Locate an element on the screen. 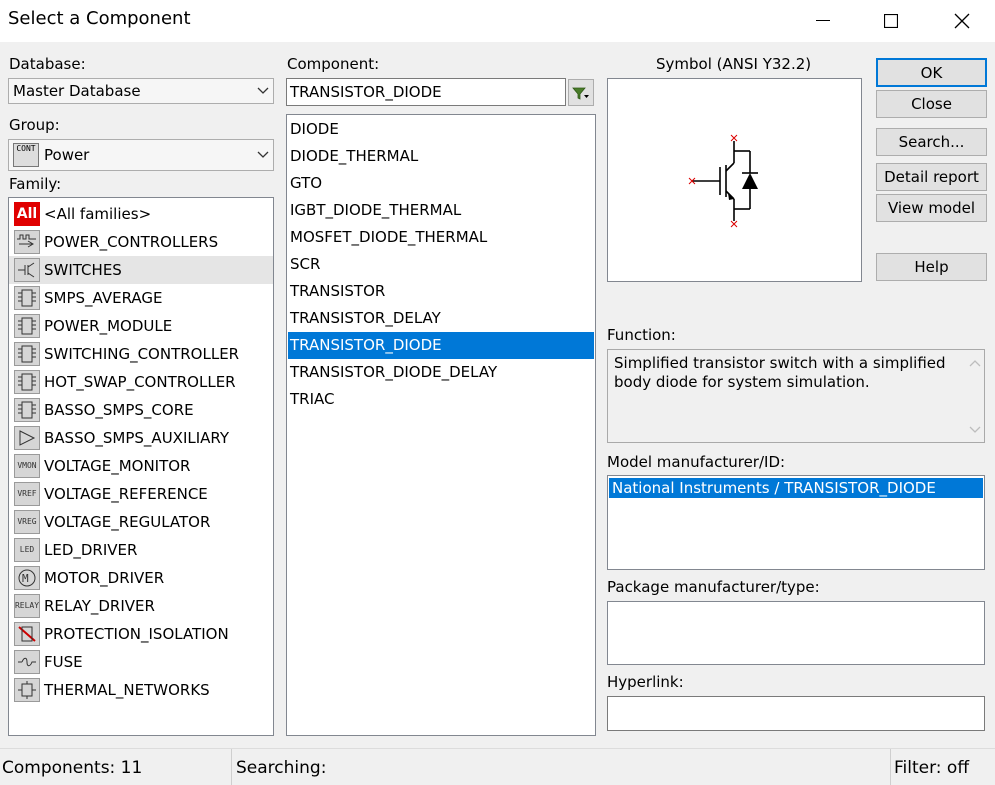  family-m-icon: M is located at coordinates (27, 578).